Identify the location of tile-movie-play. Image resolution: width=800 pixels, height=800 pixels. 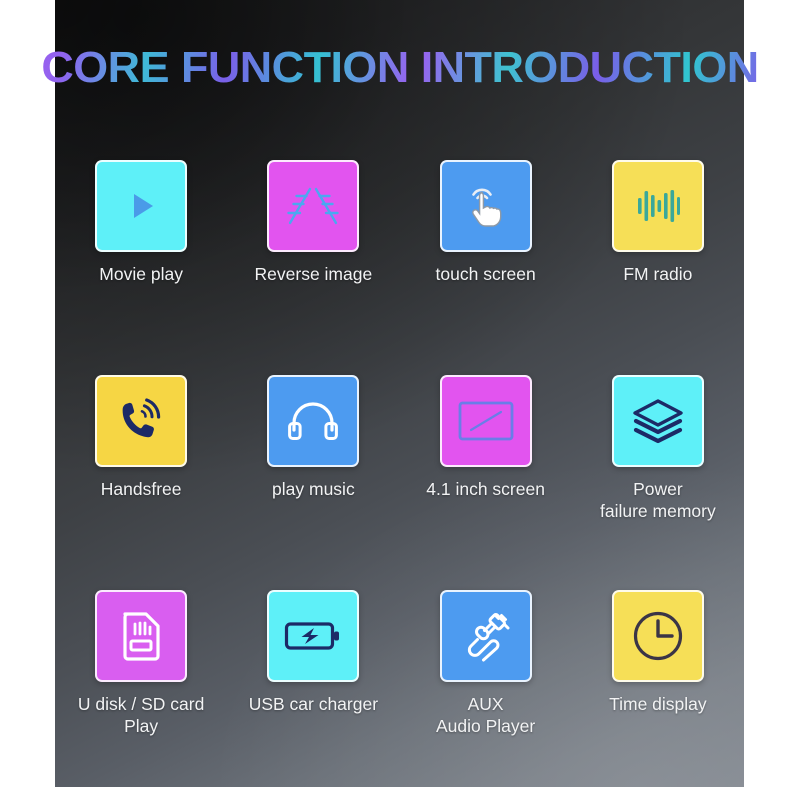
(141, 206).